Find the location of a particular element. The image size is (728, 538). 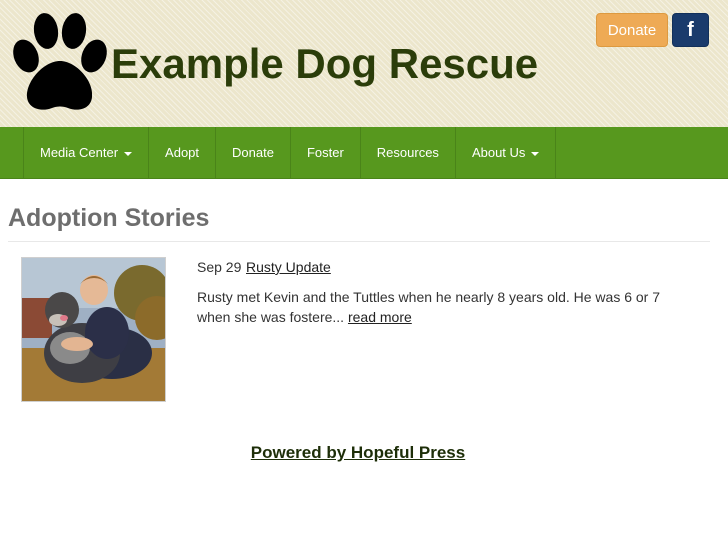

nav-item-media-center: Media Center is located at coordinates (87, 152).